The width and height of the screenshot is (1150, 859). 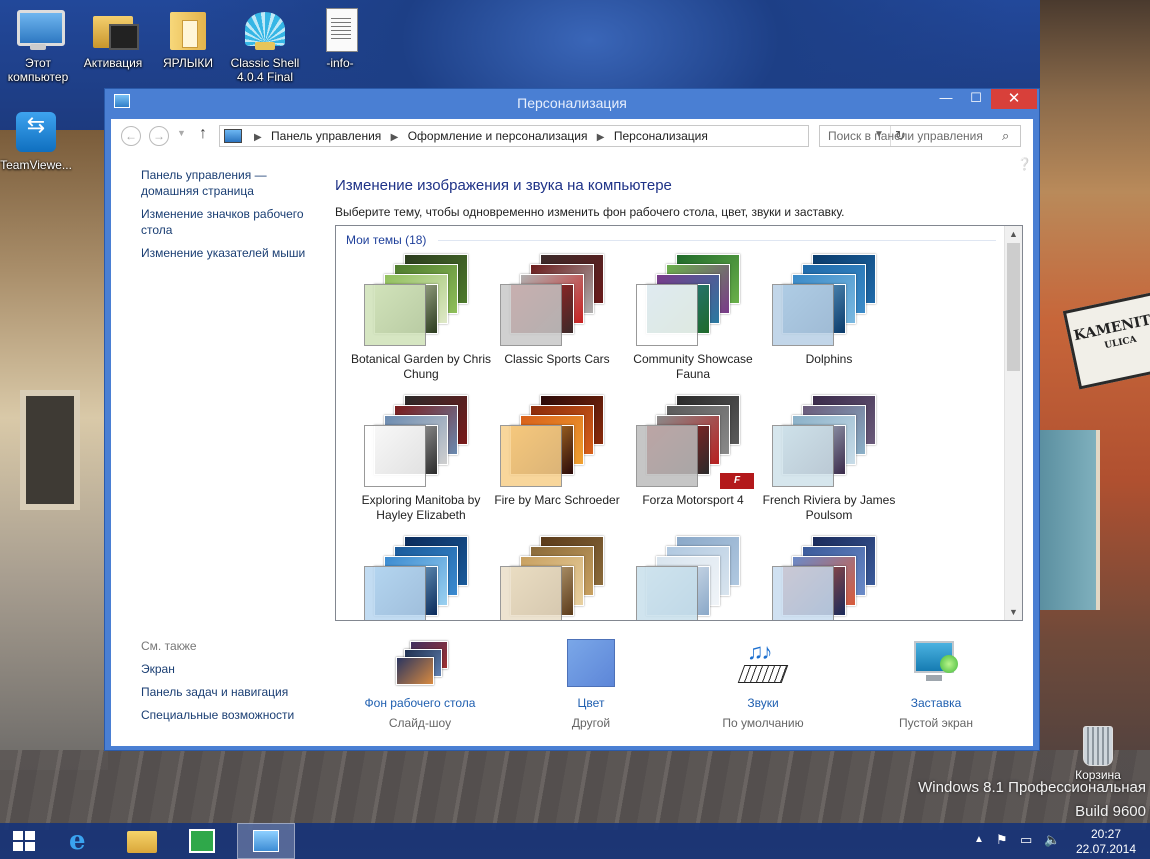 I want to click on search-icon: ⌕, so click(x=1010, y=136).